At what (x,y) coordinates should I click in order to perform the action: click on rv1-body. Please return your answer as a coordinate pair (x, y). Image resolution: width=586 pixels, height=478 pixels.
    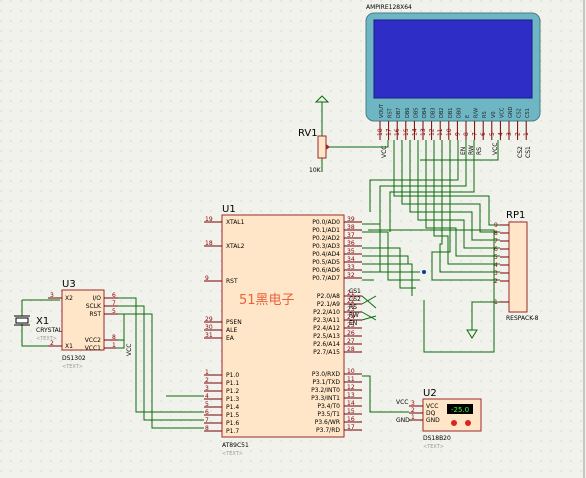
    Looking at the image, I should click on (322, 147).